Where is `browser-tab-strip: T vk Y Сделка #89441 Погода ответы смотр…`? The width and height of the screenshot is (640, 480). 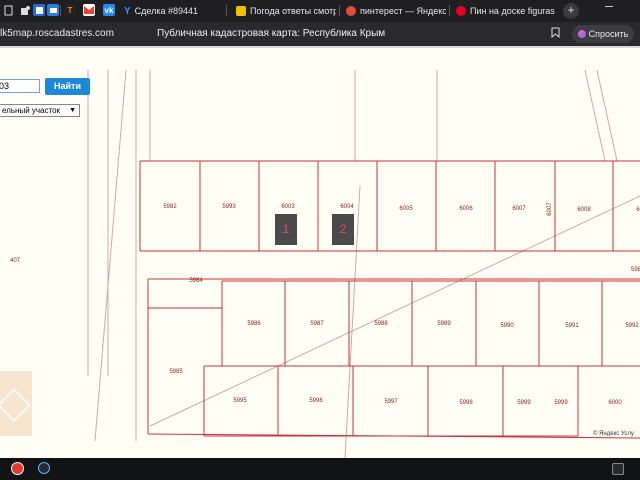
browser-tab-strip: T vk Y Сделка #89441 Погода ответы смотр… is located at coordinates (320, 11).